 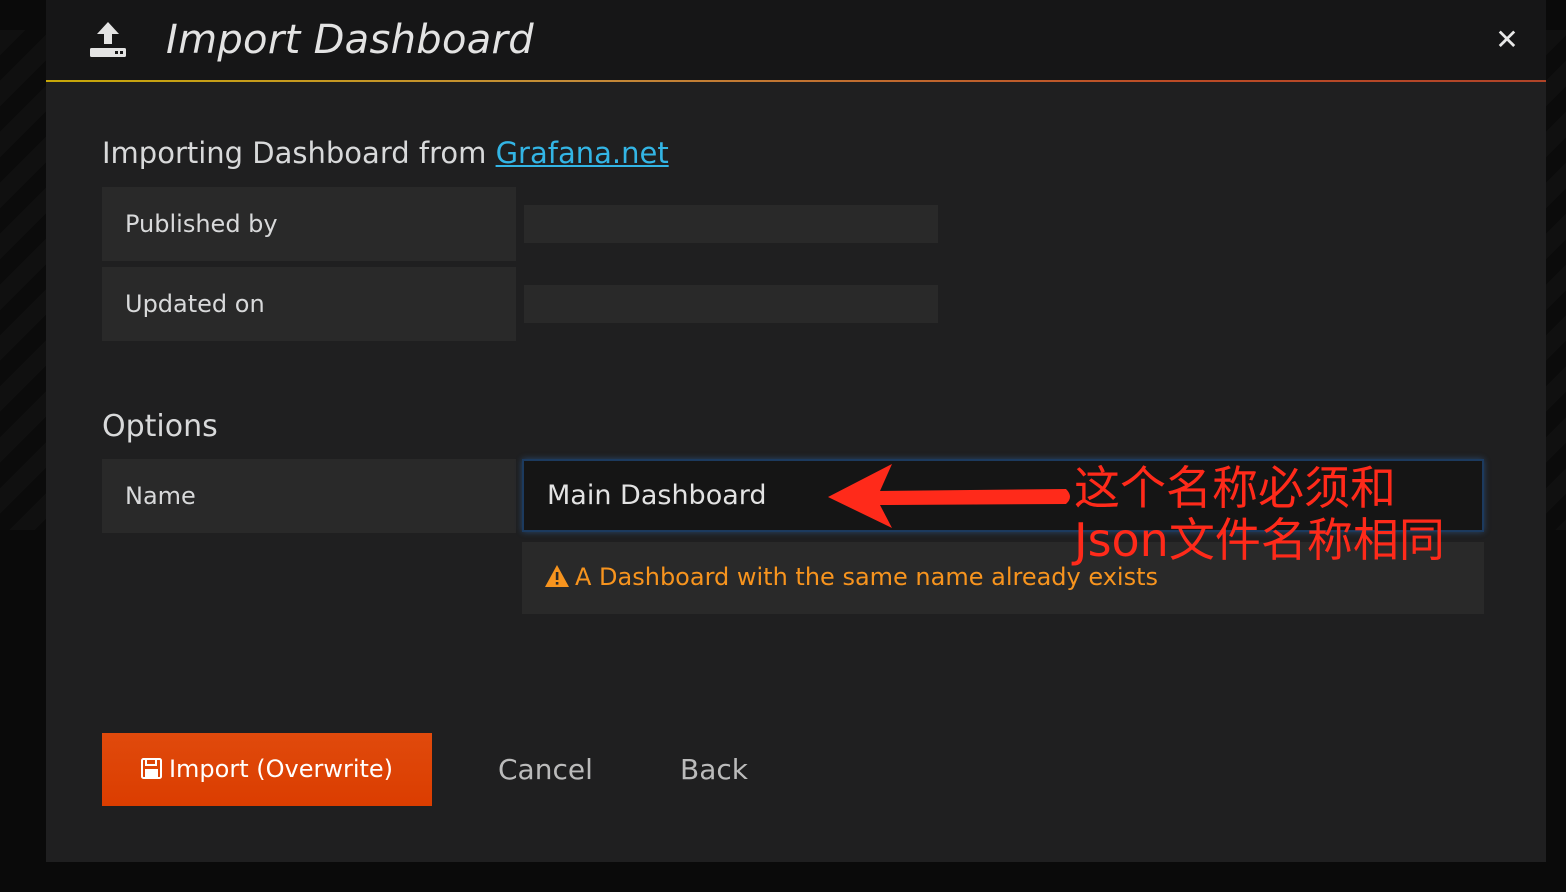 What do you see at coordinates (299, 153) in the screenshot?
I see `import-source-prefix: Importing Dashboard from` at bounding box center [299, 153].